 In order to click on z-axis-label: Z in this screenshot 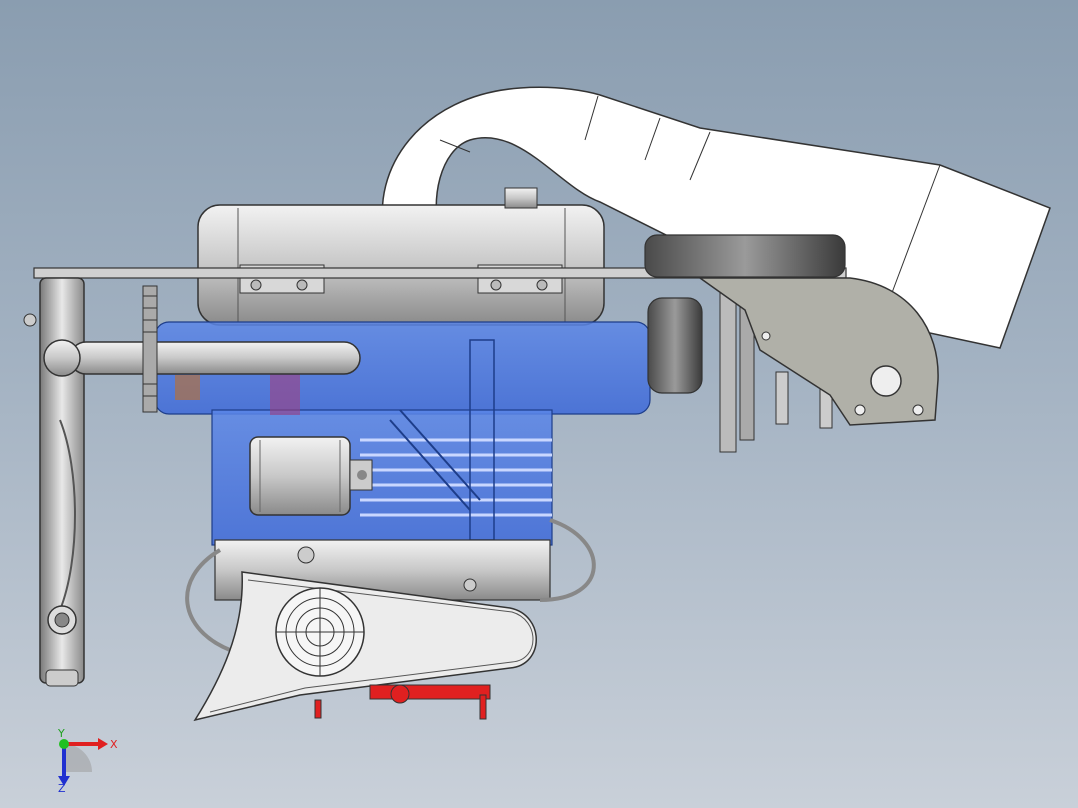, I will do `click(62, 787)`.